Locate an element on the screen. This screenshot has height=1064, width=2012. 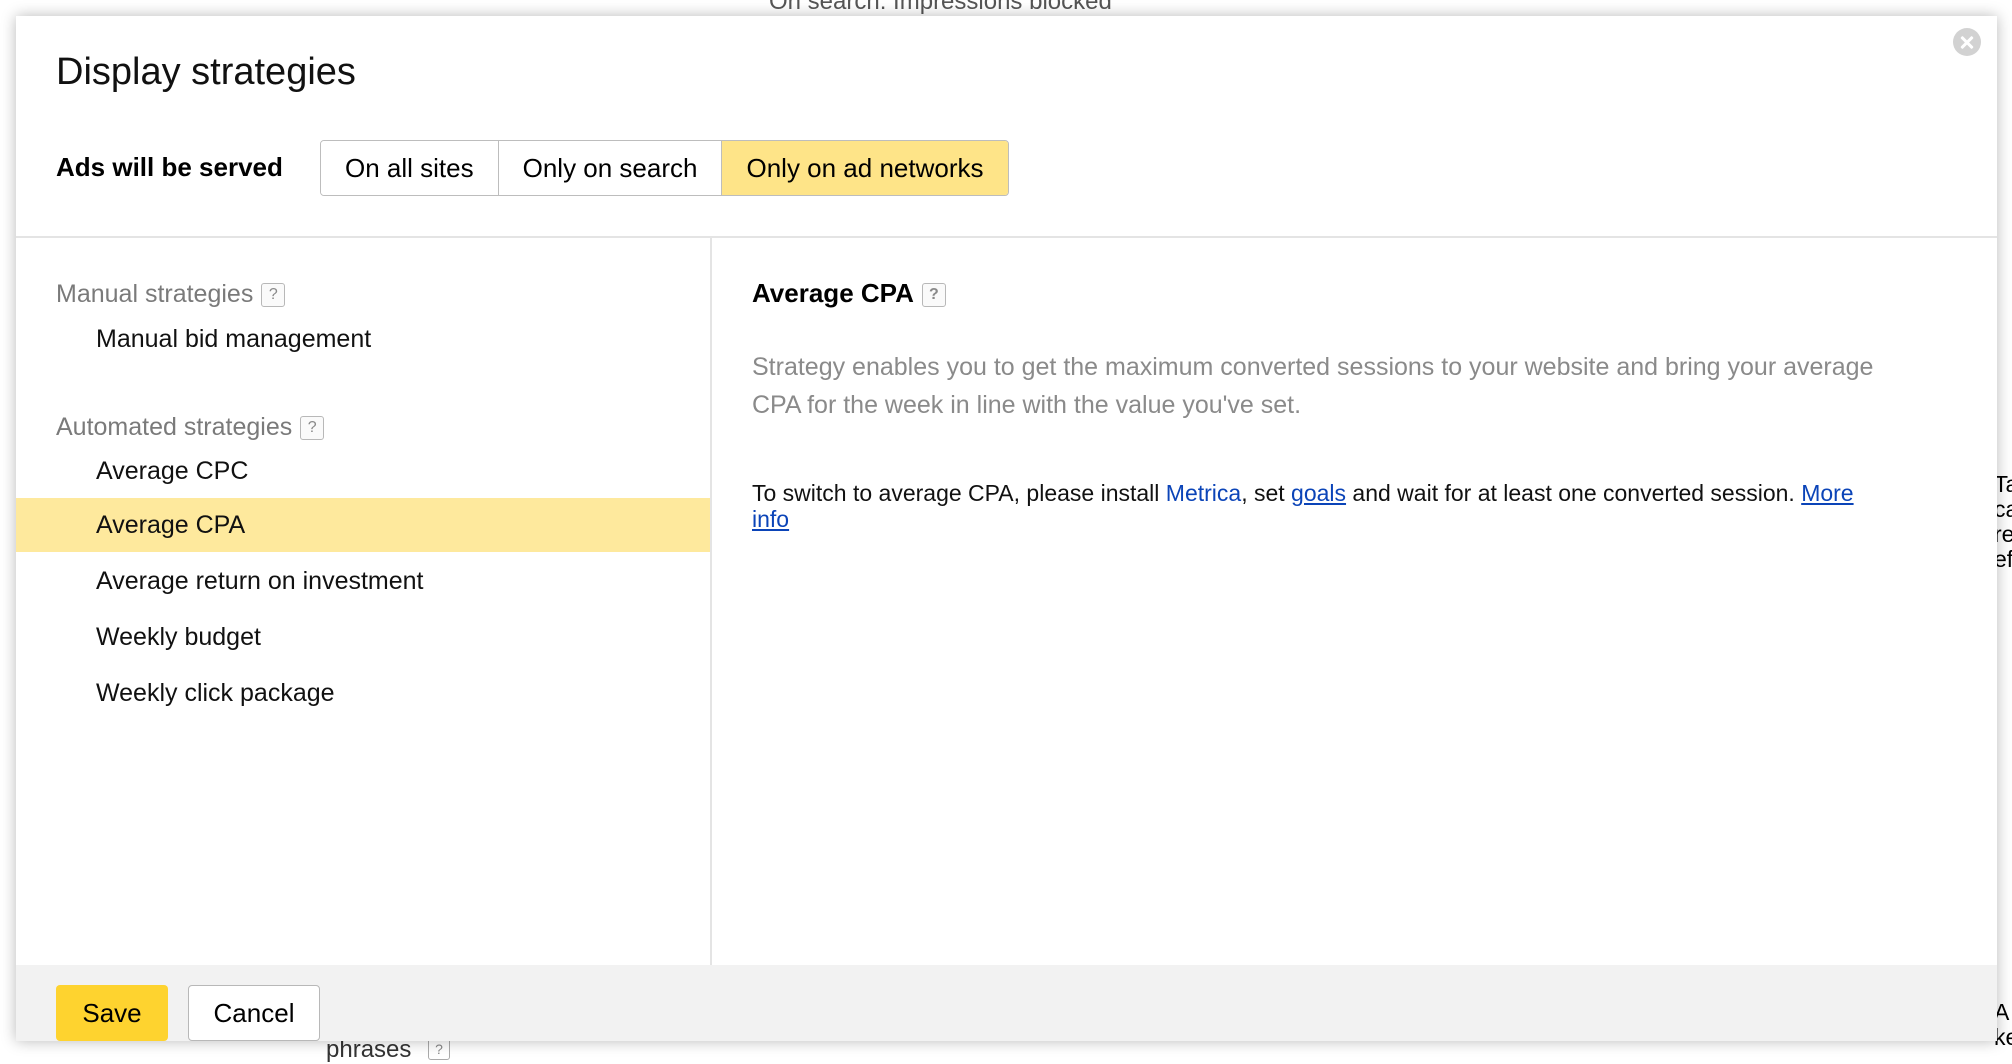
automated-strategies-heading: Automated strategies? is located at coordinates (190, 427).